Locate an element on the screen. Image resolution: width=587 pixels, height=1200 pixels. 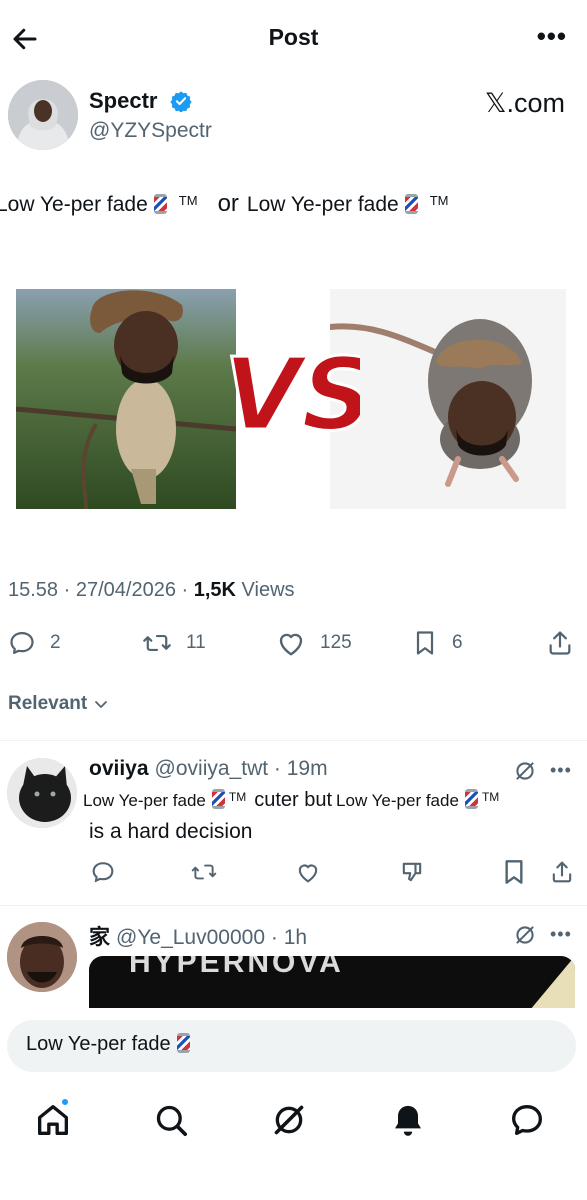
like-count: 125 is located at coordinates (336, 642).